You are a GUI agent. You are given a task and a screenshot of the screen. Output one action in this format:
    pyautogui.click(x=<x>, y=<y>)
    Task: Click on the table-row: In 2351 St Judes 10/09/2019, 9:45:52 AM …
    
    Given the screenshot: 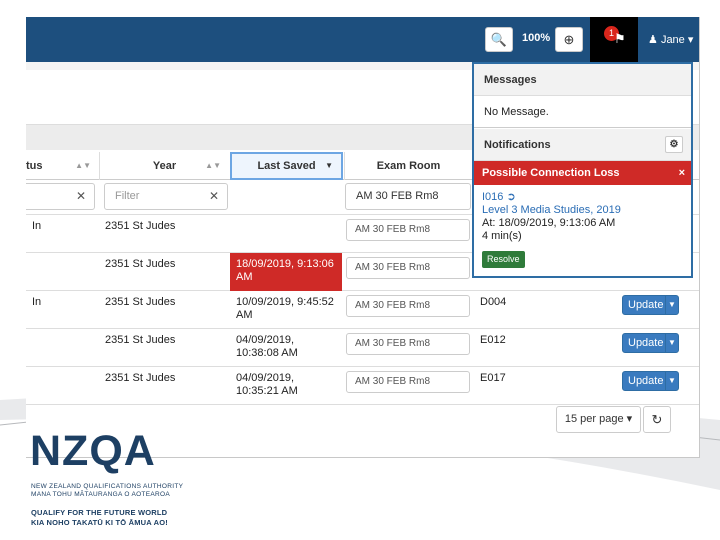 What is the action you would take?
    pyautogui.click(x=362, y=310)
    